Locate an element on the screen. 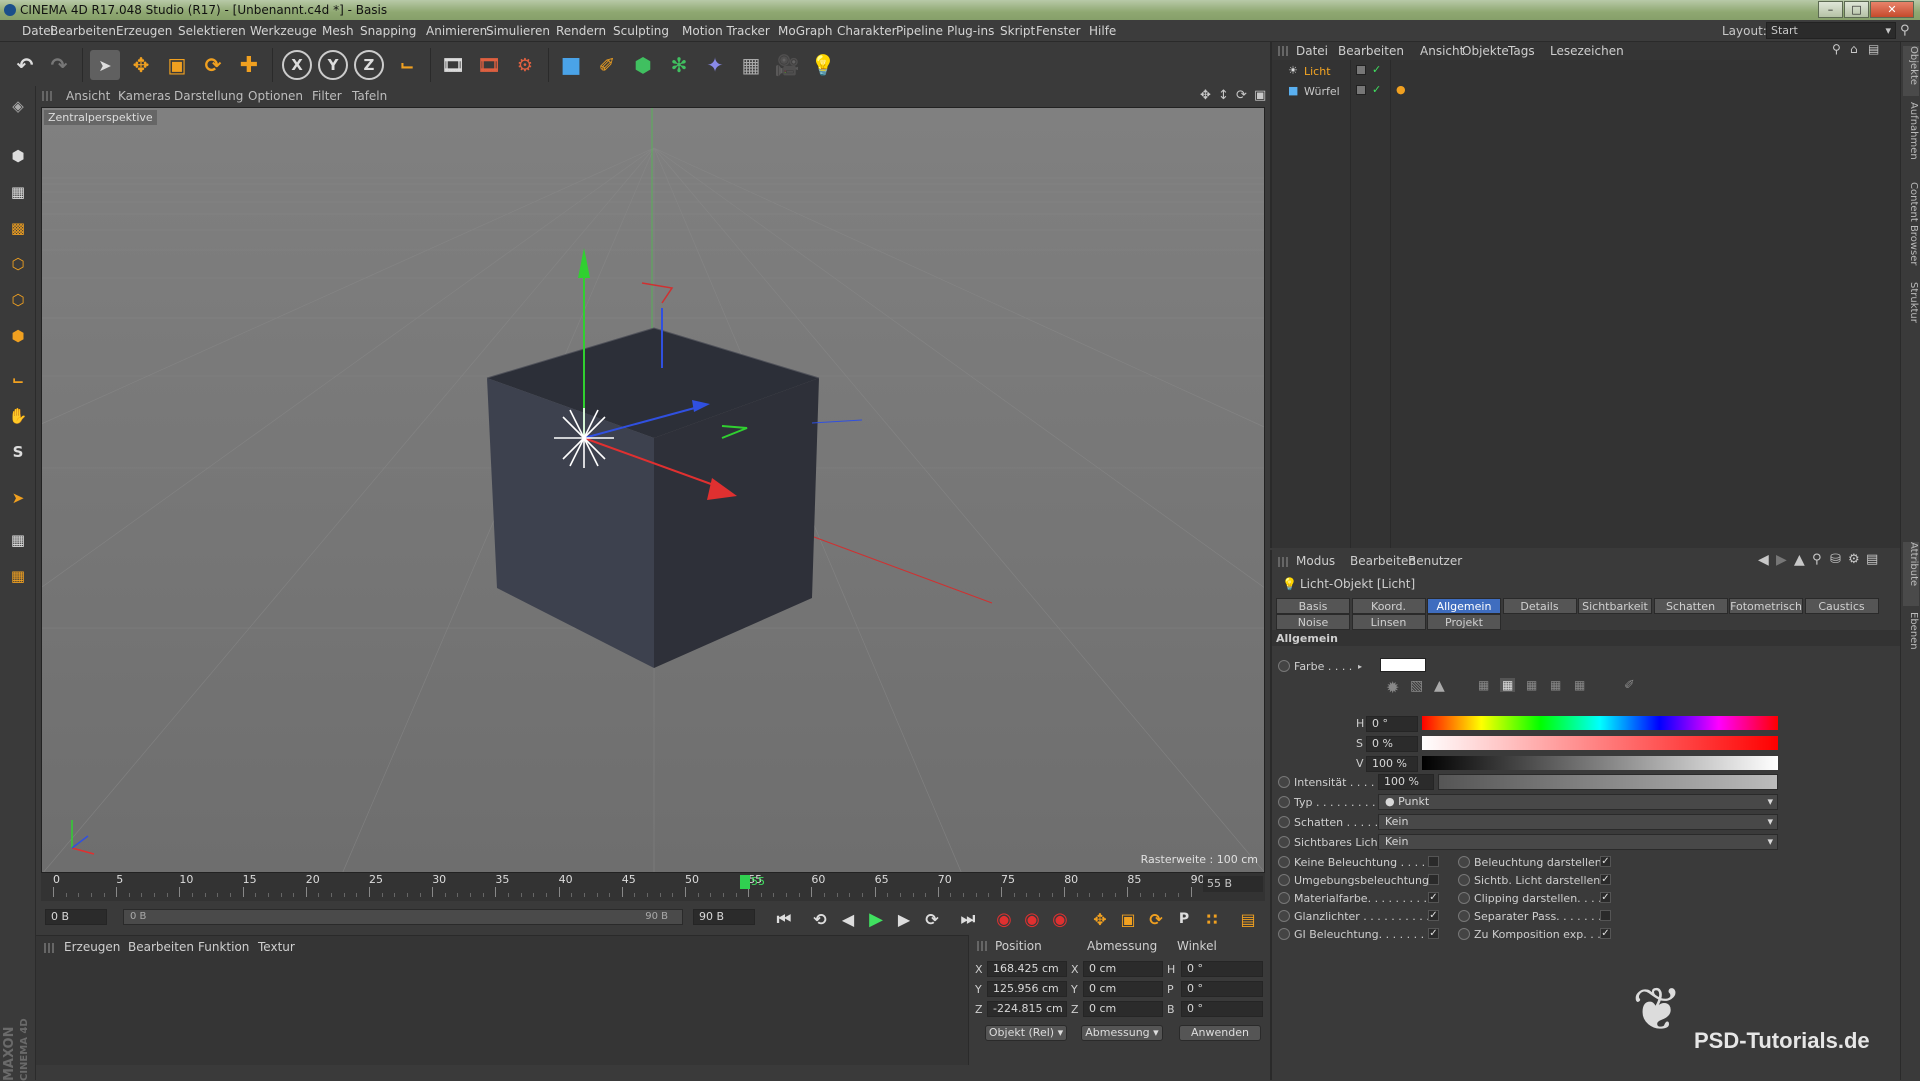  viewport-menu-item-0: Ansicht is located at coordinates (88, 96).